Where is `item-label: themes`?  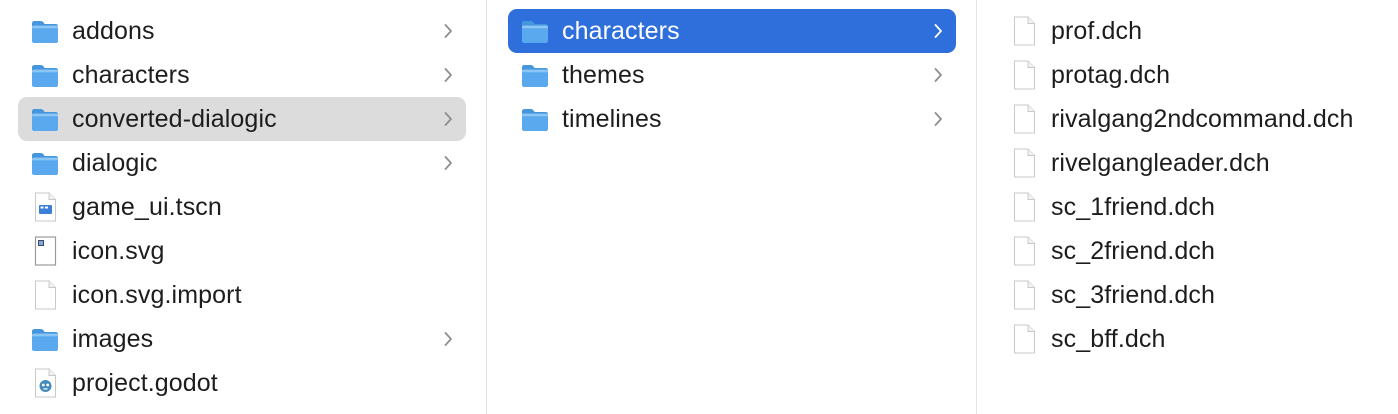 item-label: themes is located at coordinates (603, 74).